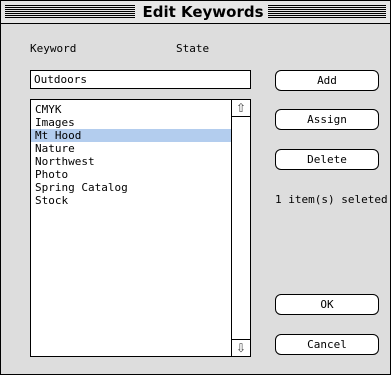 The width and height of the screenshot is (391, 375). Describe the element at coordinates (140, 79) in the screenshot. I see `keyword-input: Outdoors` at that location.